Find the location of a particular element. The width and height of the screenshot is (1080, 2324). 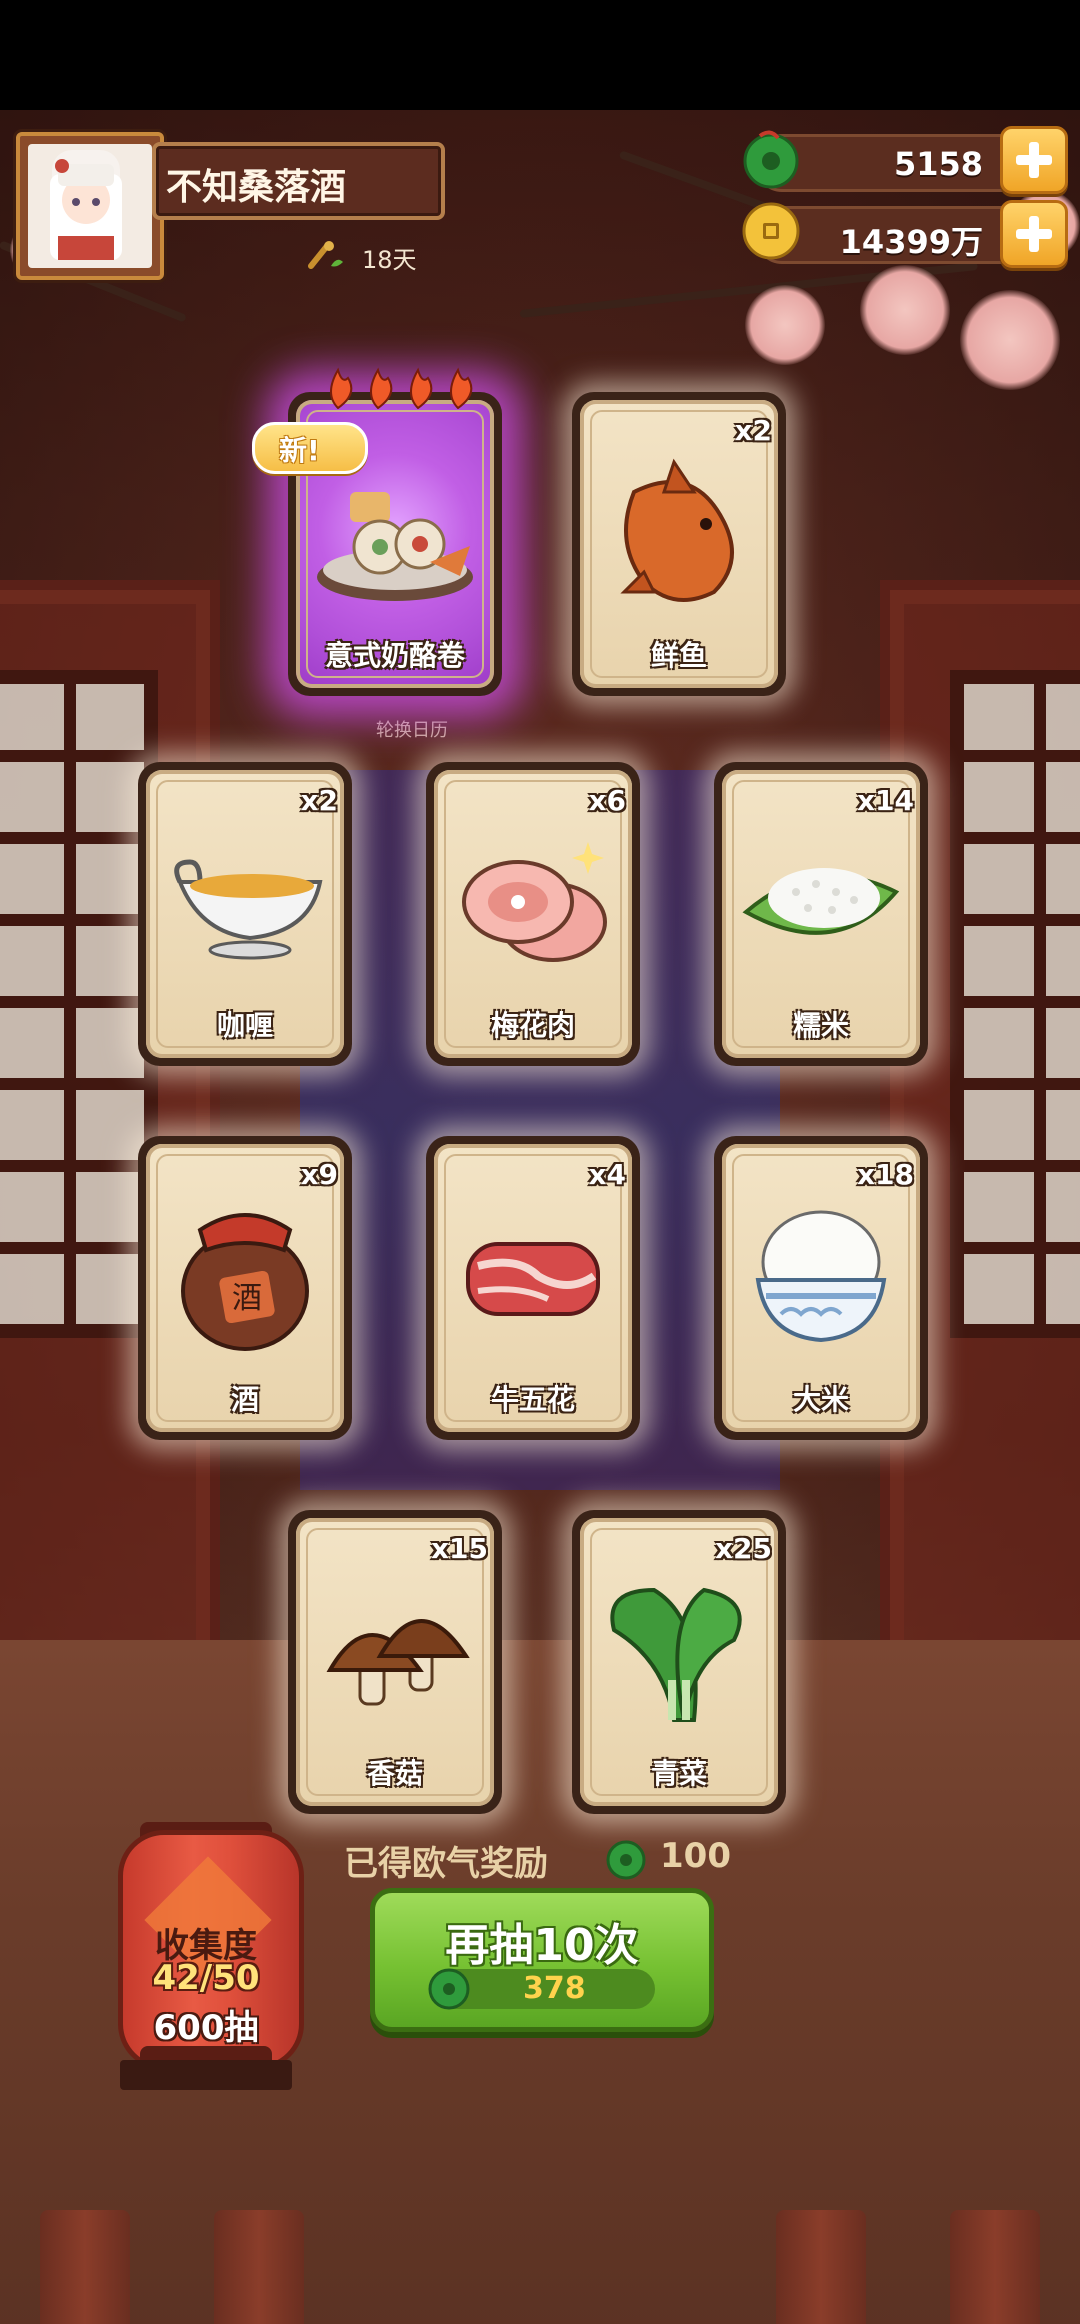

avatar is located at coordinates (90, 206).